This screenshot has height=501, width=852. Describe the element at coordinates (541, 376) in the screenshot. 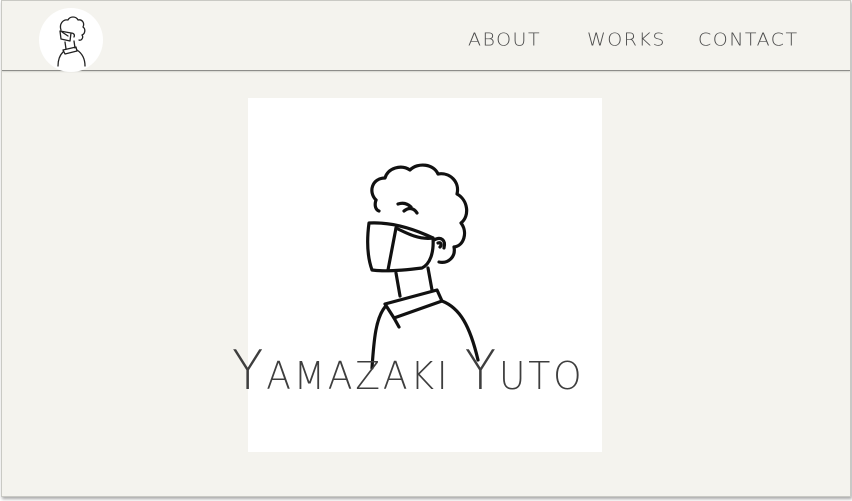

I see `hero-title-last-rest: UTO` at that location.